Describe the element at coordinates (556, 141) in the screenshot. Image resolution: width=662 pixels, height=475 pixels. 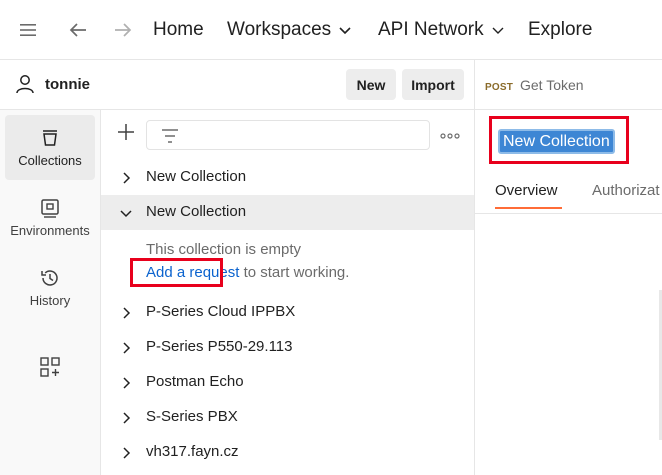
I see `collection-title-input: New Collection` at that location.